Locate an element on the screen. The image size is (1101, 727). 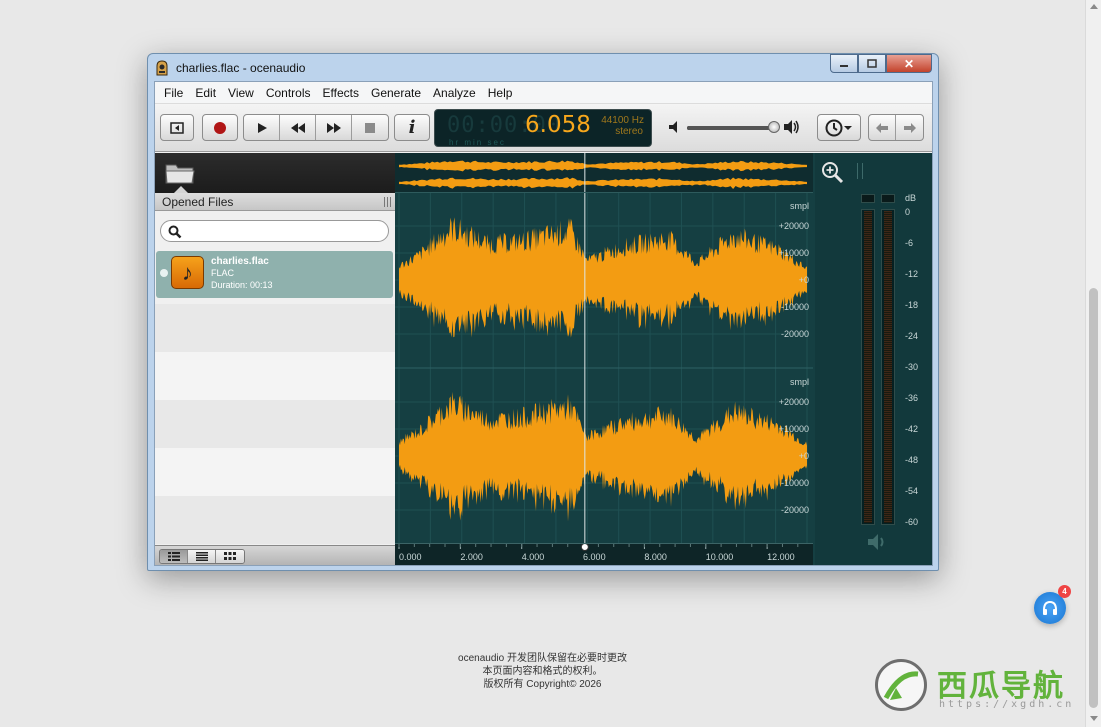
time-tick-label: 4.000 is located at coordinates (533, 557).